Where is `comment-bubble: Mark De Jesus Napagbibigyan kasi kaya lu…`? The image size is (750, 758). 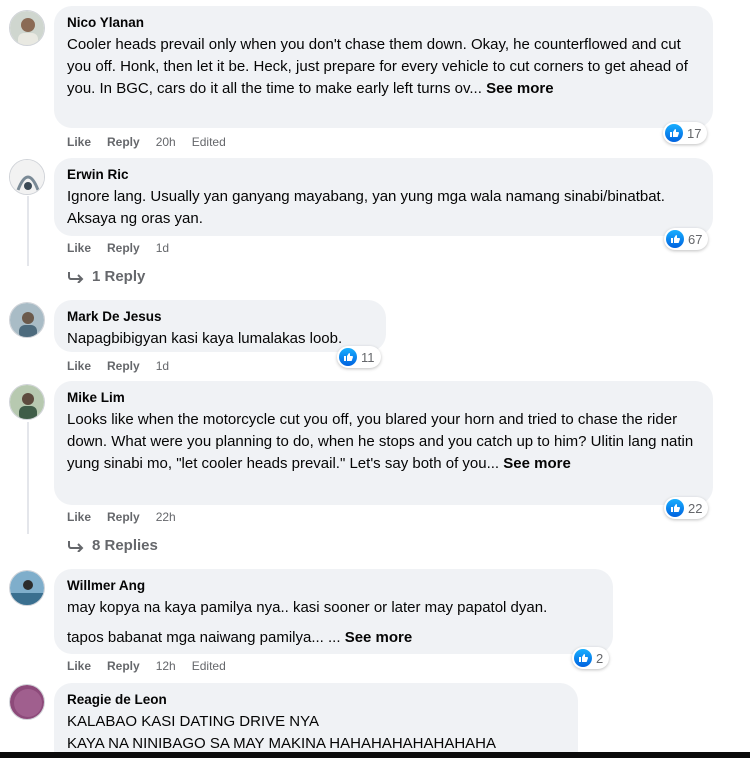 comment-bubble: Mark De Jesus Napagbibigyan kasi kaya lu… is located at coordinates (220, 326).